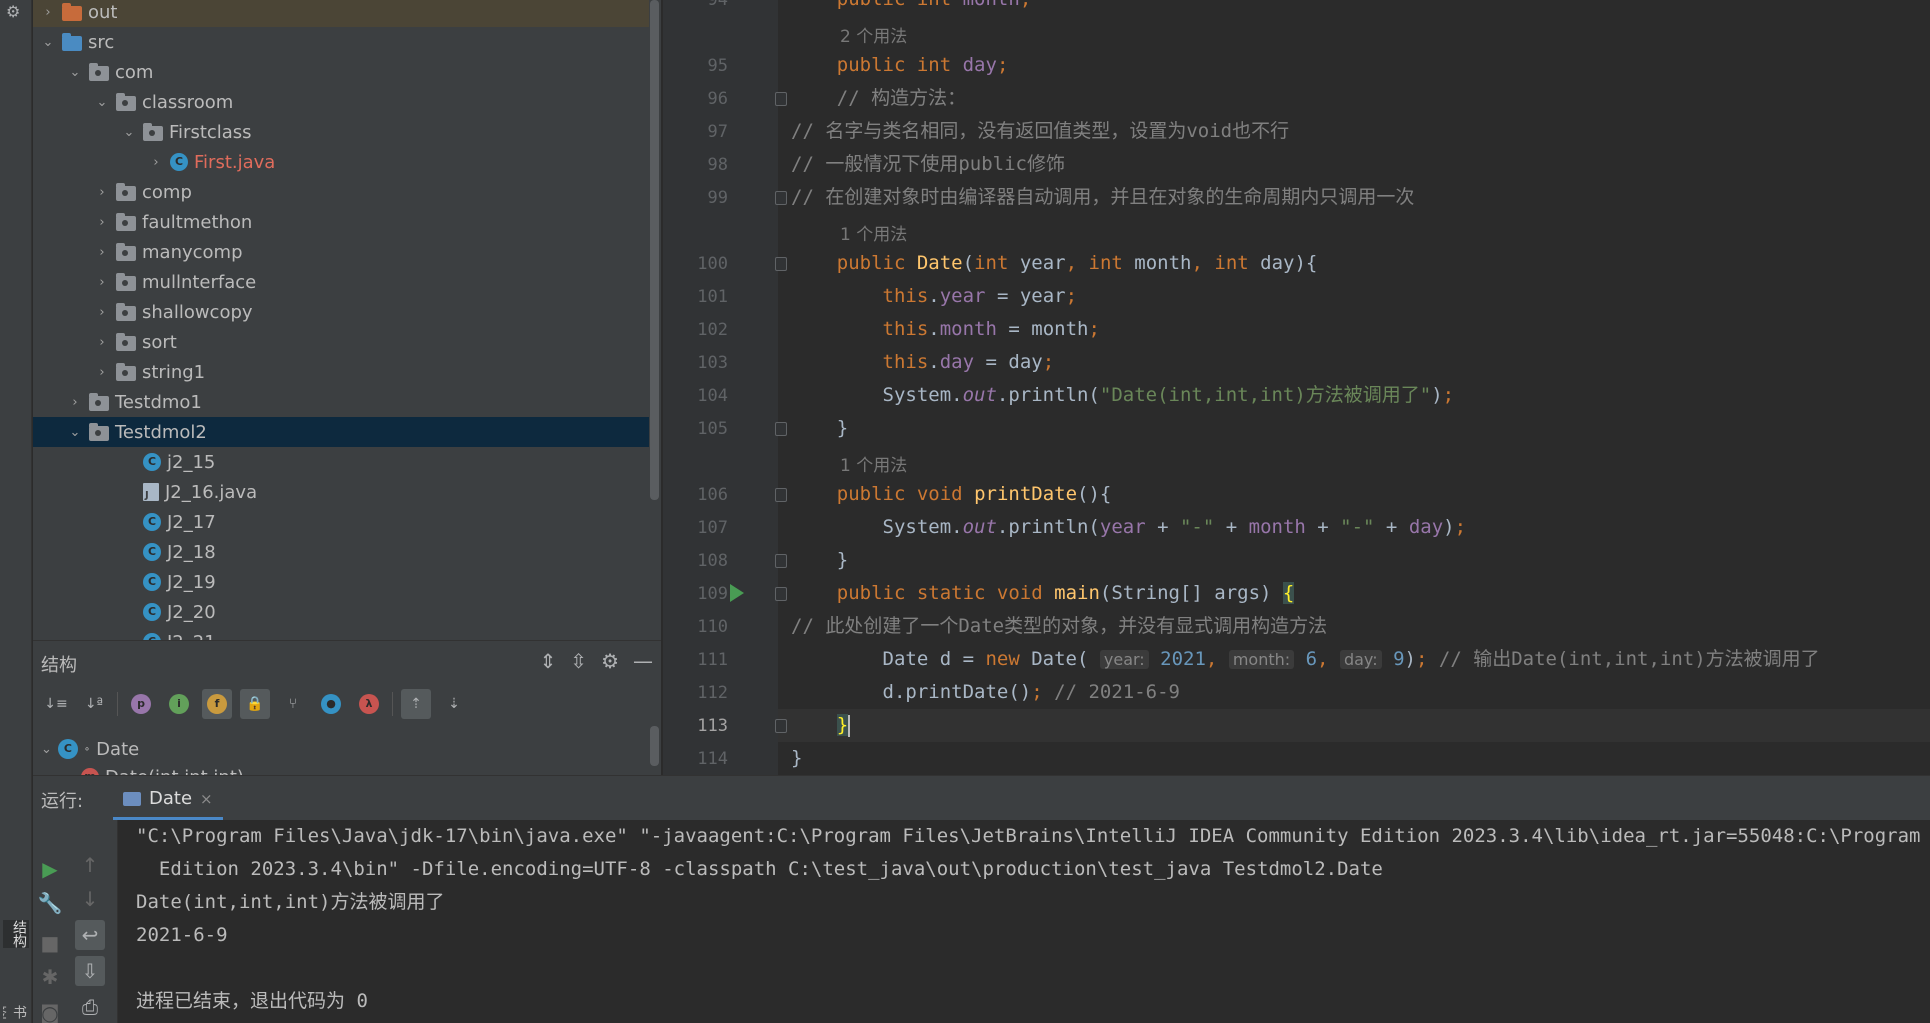  Describe the element at coordinates (90, 1007) in the screenshot. I see `print-icon: ⎙` at that location.